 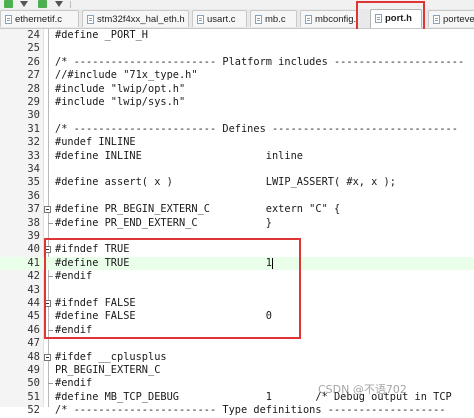 What do you see at coordinates (237, 142) in the screenshot?
I see `code-line: 32 #undef INLINE` at bounding box center [237, 142].